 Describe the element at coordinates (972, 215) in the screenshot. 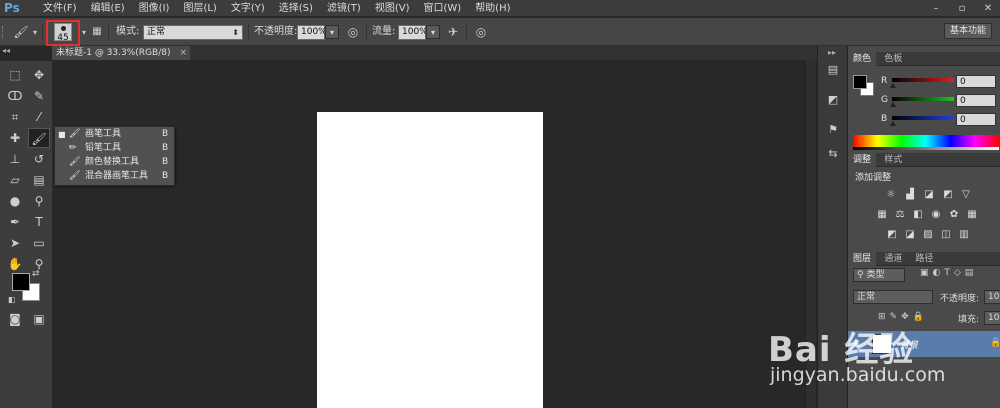

I see `color-lookup-icon: ▦` at that location.